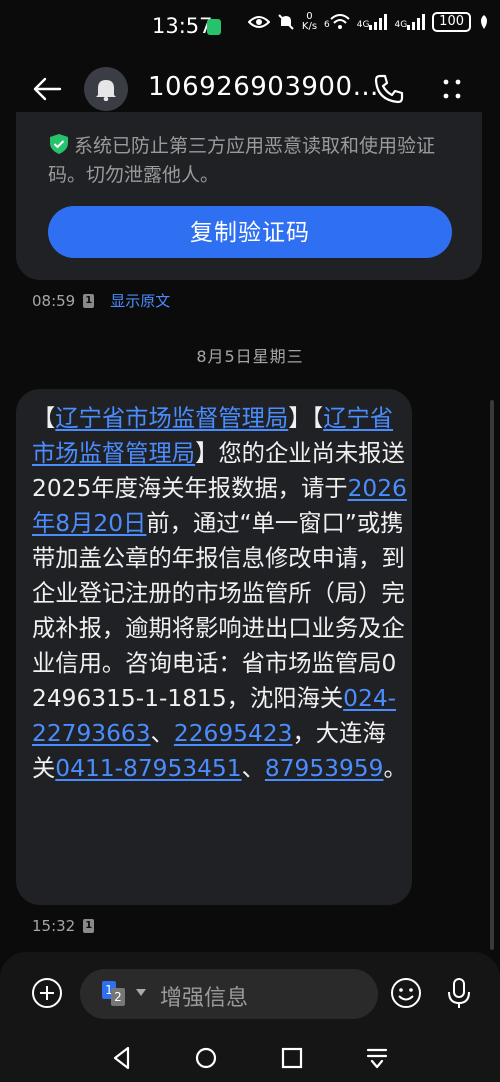 The image size is (500, 1082). Describe the element at coordinates (451, 22) in the screenshot. I see `battery-indicator: 100` at that location.